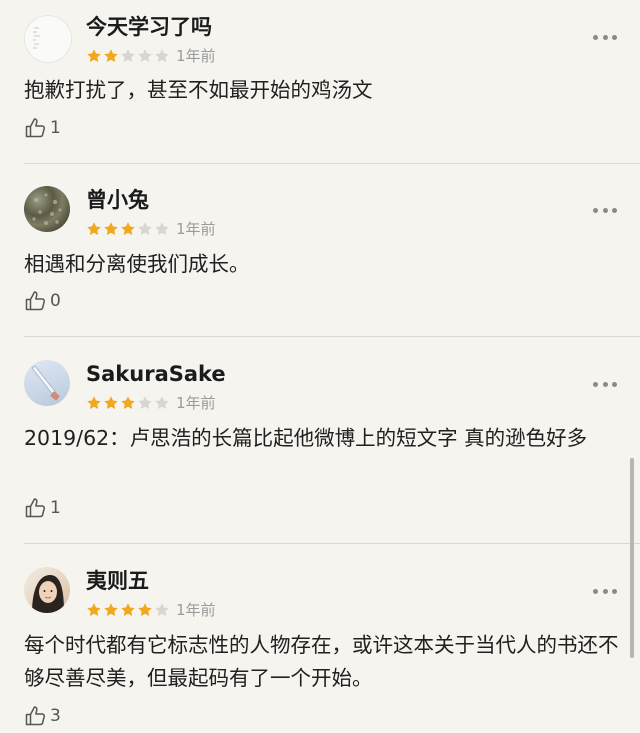 The width and height of the screenshot is (640, 733). Describe the element at coordinates (156, 374) in the screenshot. I see `username: SakuraSake` at that location.